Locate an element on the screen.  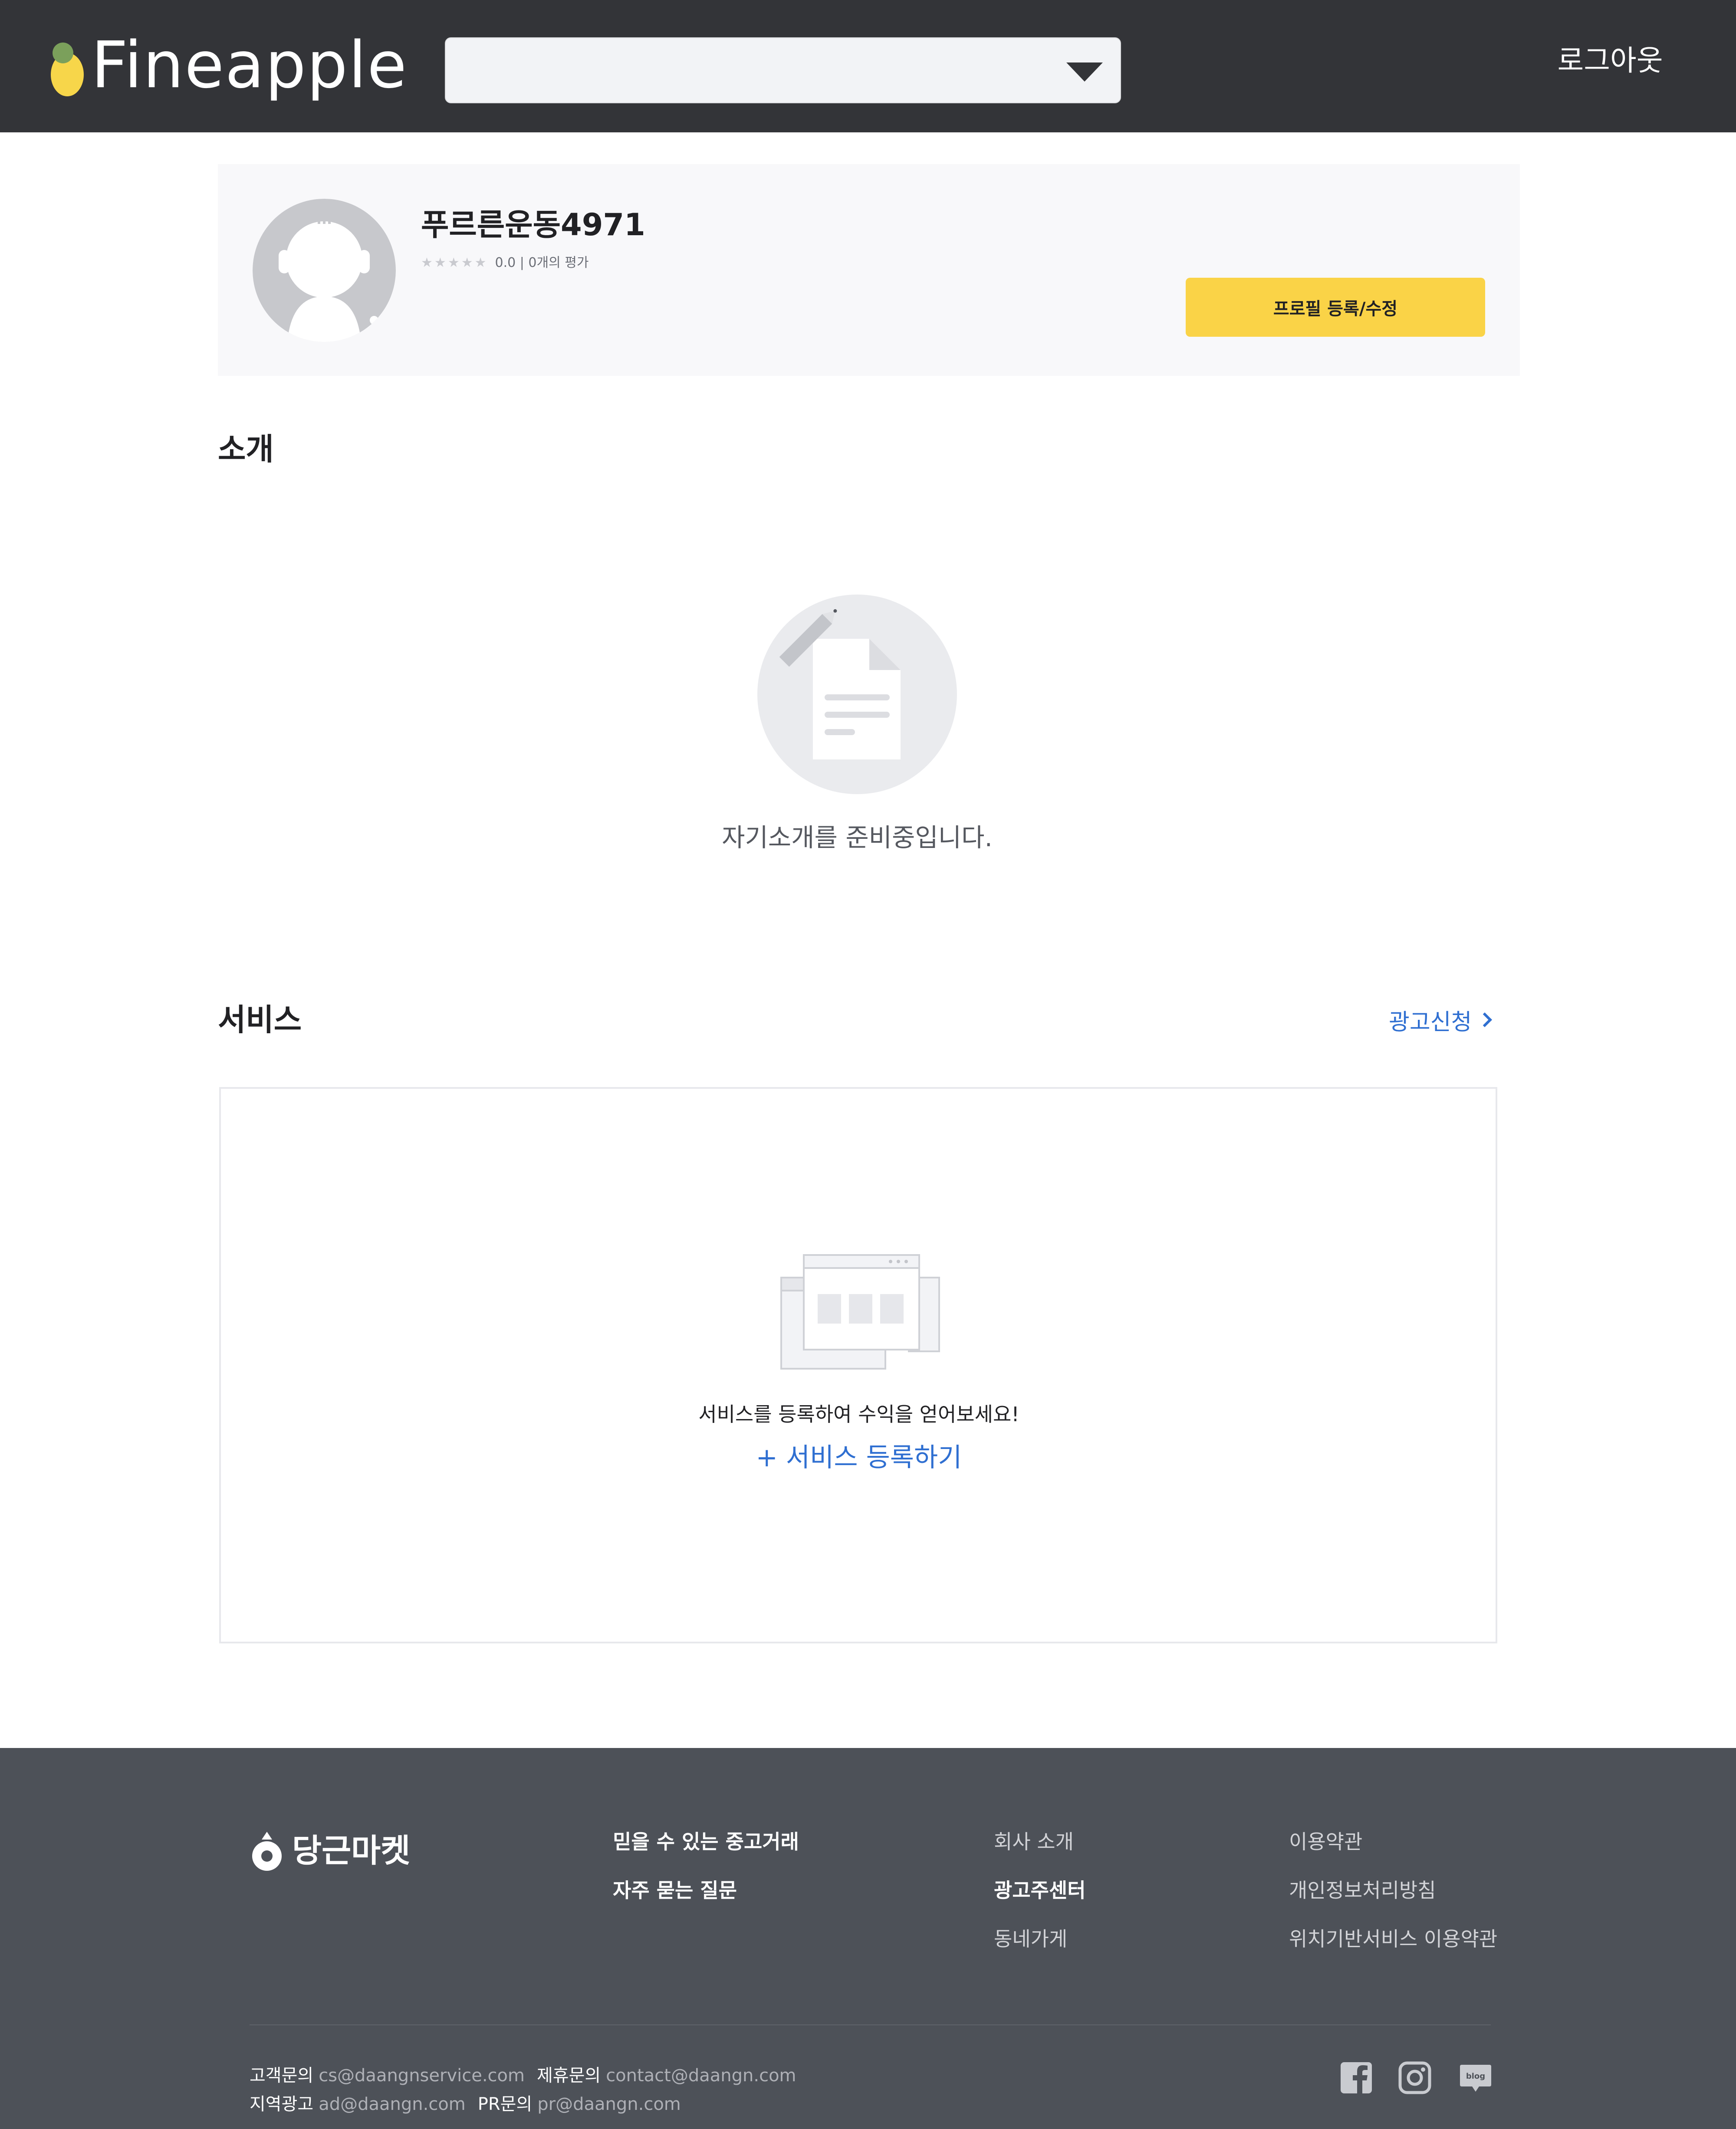
footer-link-terms: 이용약관 is located at coordinates (1393, 1841).